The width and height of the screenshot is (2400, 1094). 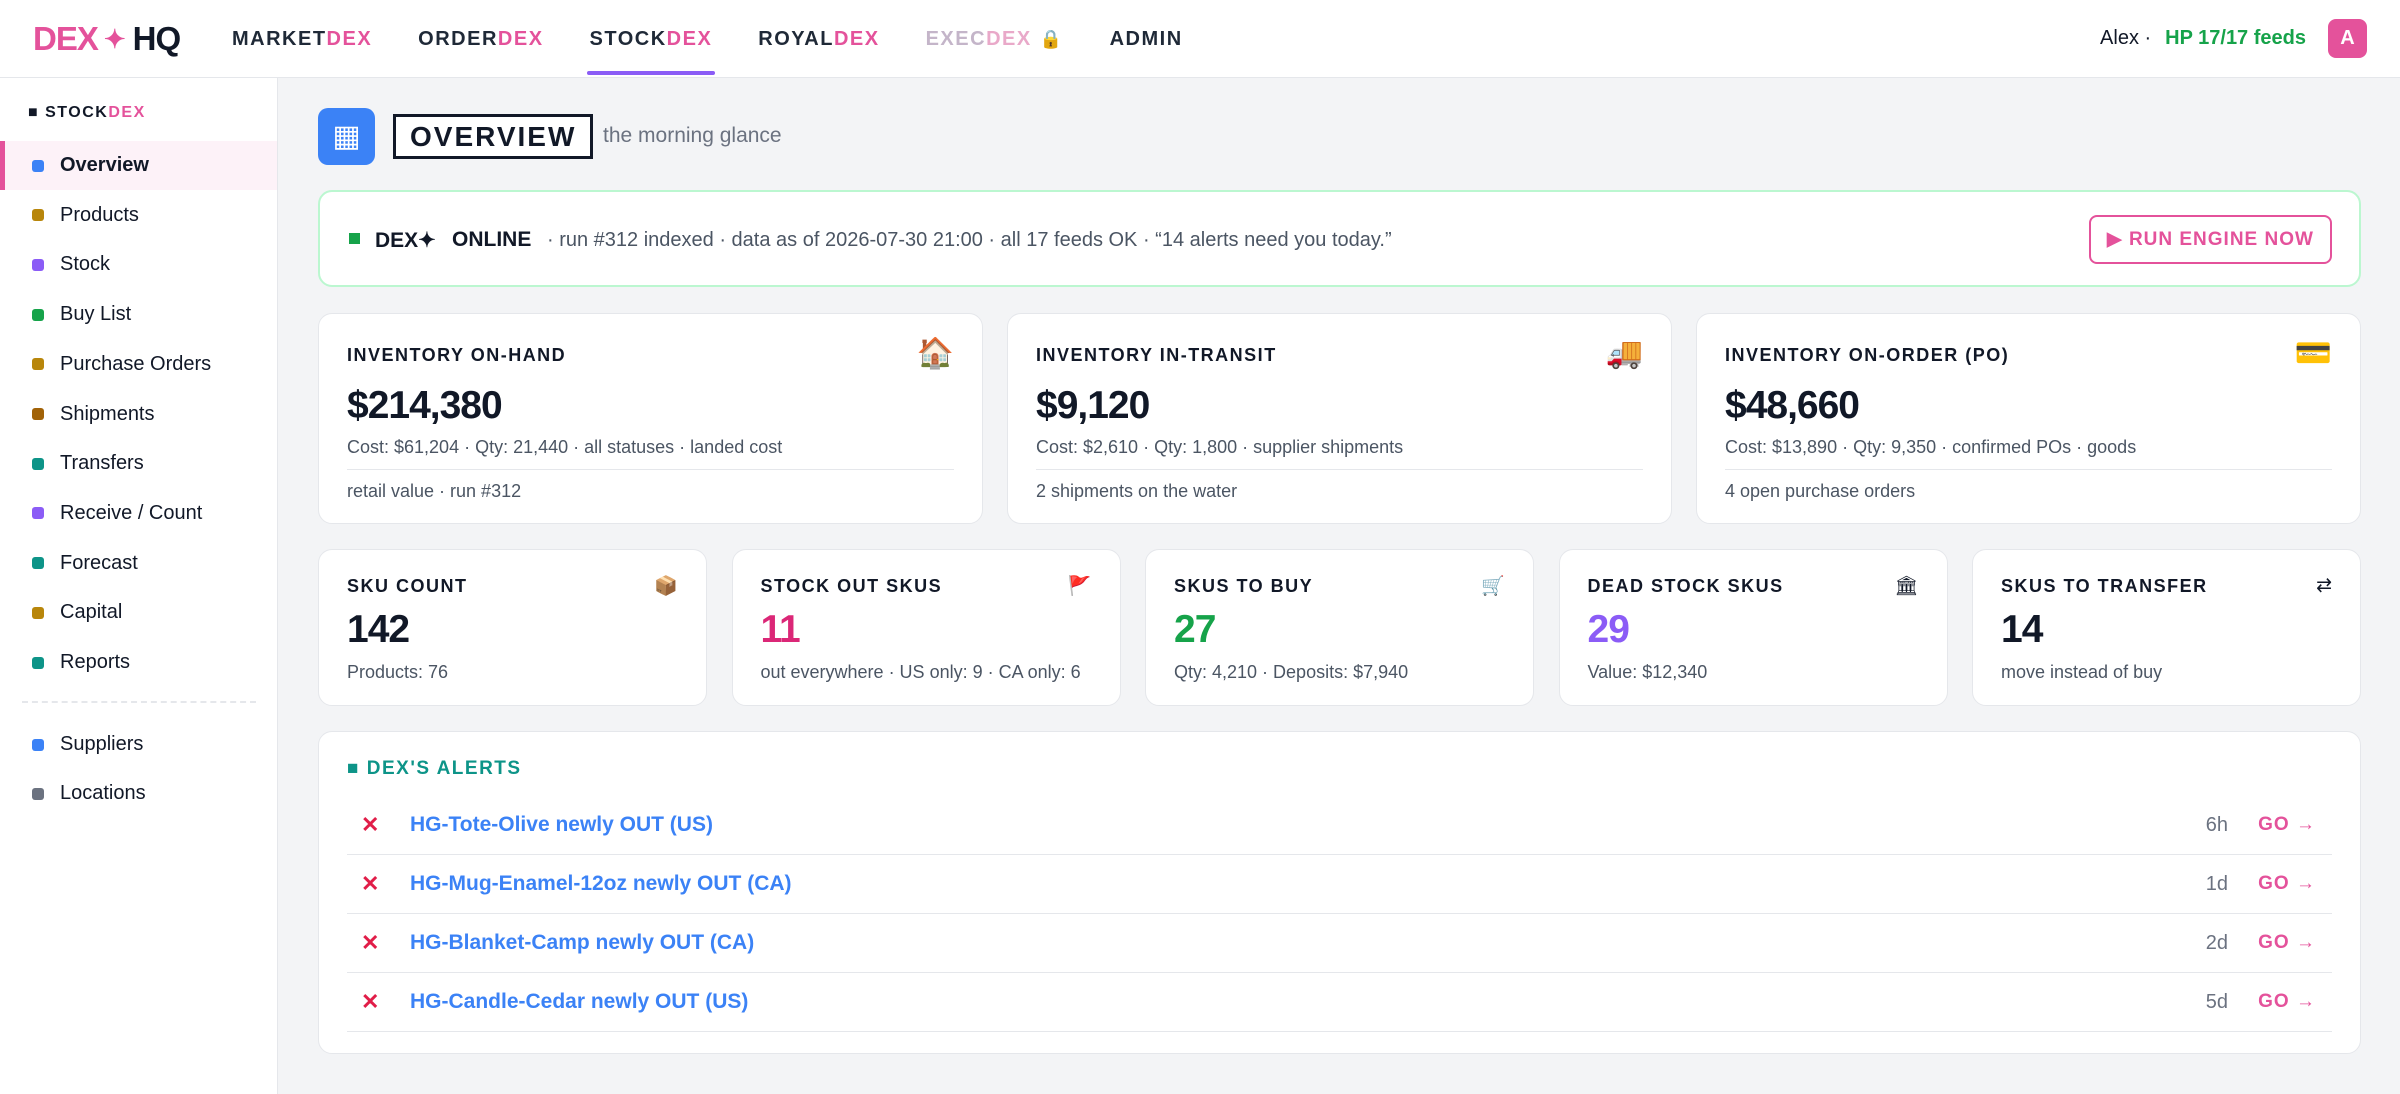 I want to click on alert-link: HG-Candle-Cedar newly OUT (US), so click(x=579, y=1002).